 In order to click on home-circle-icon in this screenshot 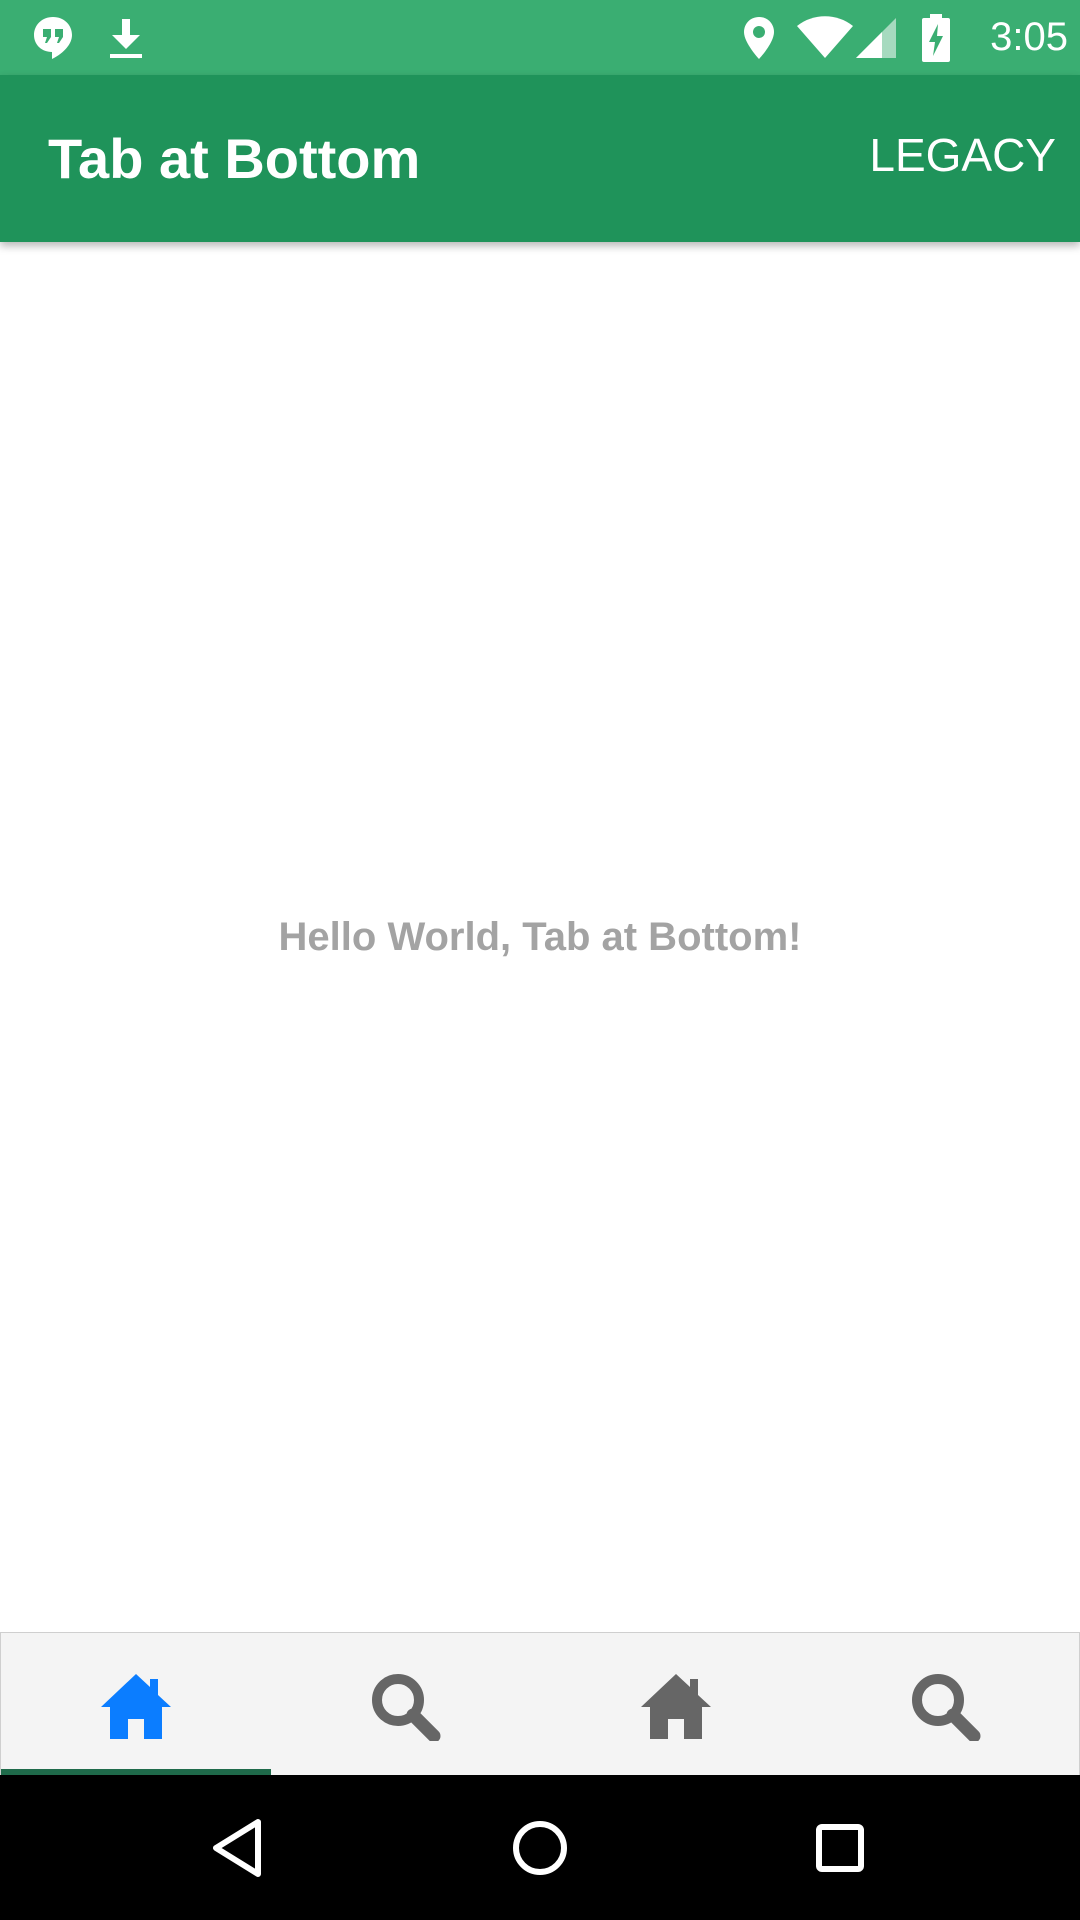, I will do `click(540, 1848)`.